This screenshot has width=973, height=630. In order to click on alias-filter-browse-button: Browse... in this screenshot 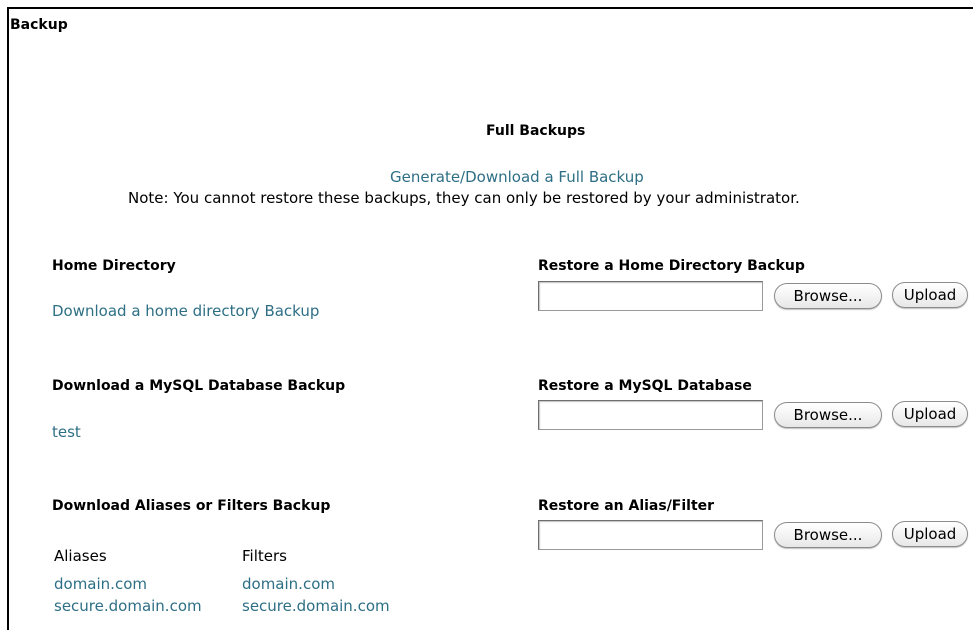, I will do `click(828, 535)`.